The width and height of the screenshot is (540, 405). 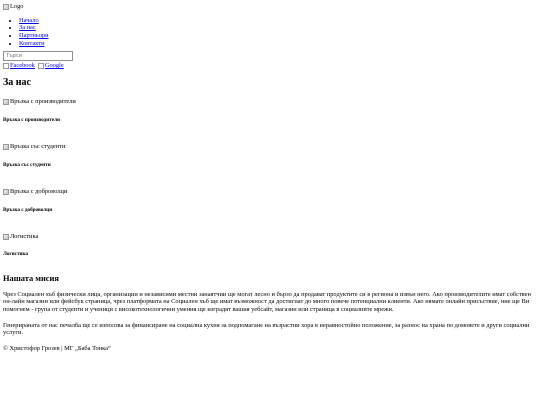 I want to click on facebook-icon, so click(x=6, y=66).